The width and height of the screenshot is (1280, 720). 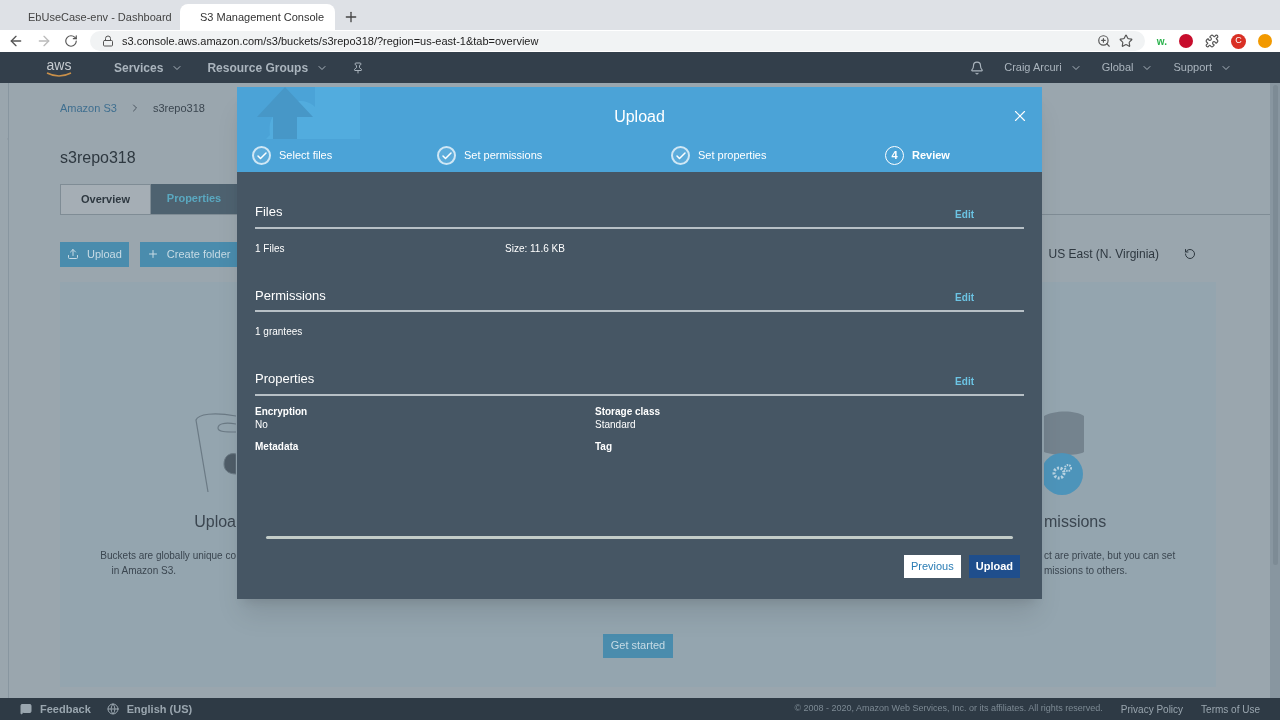 What do you see at coordinates (638, 645) in the screenshot?
I see `get-started-button: Get started` at bounding box center [638, 645].